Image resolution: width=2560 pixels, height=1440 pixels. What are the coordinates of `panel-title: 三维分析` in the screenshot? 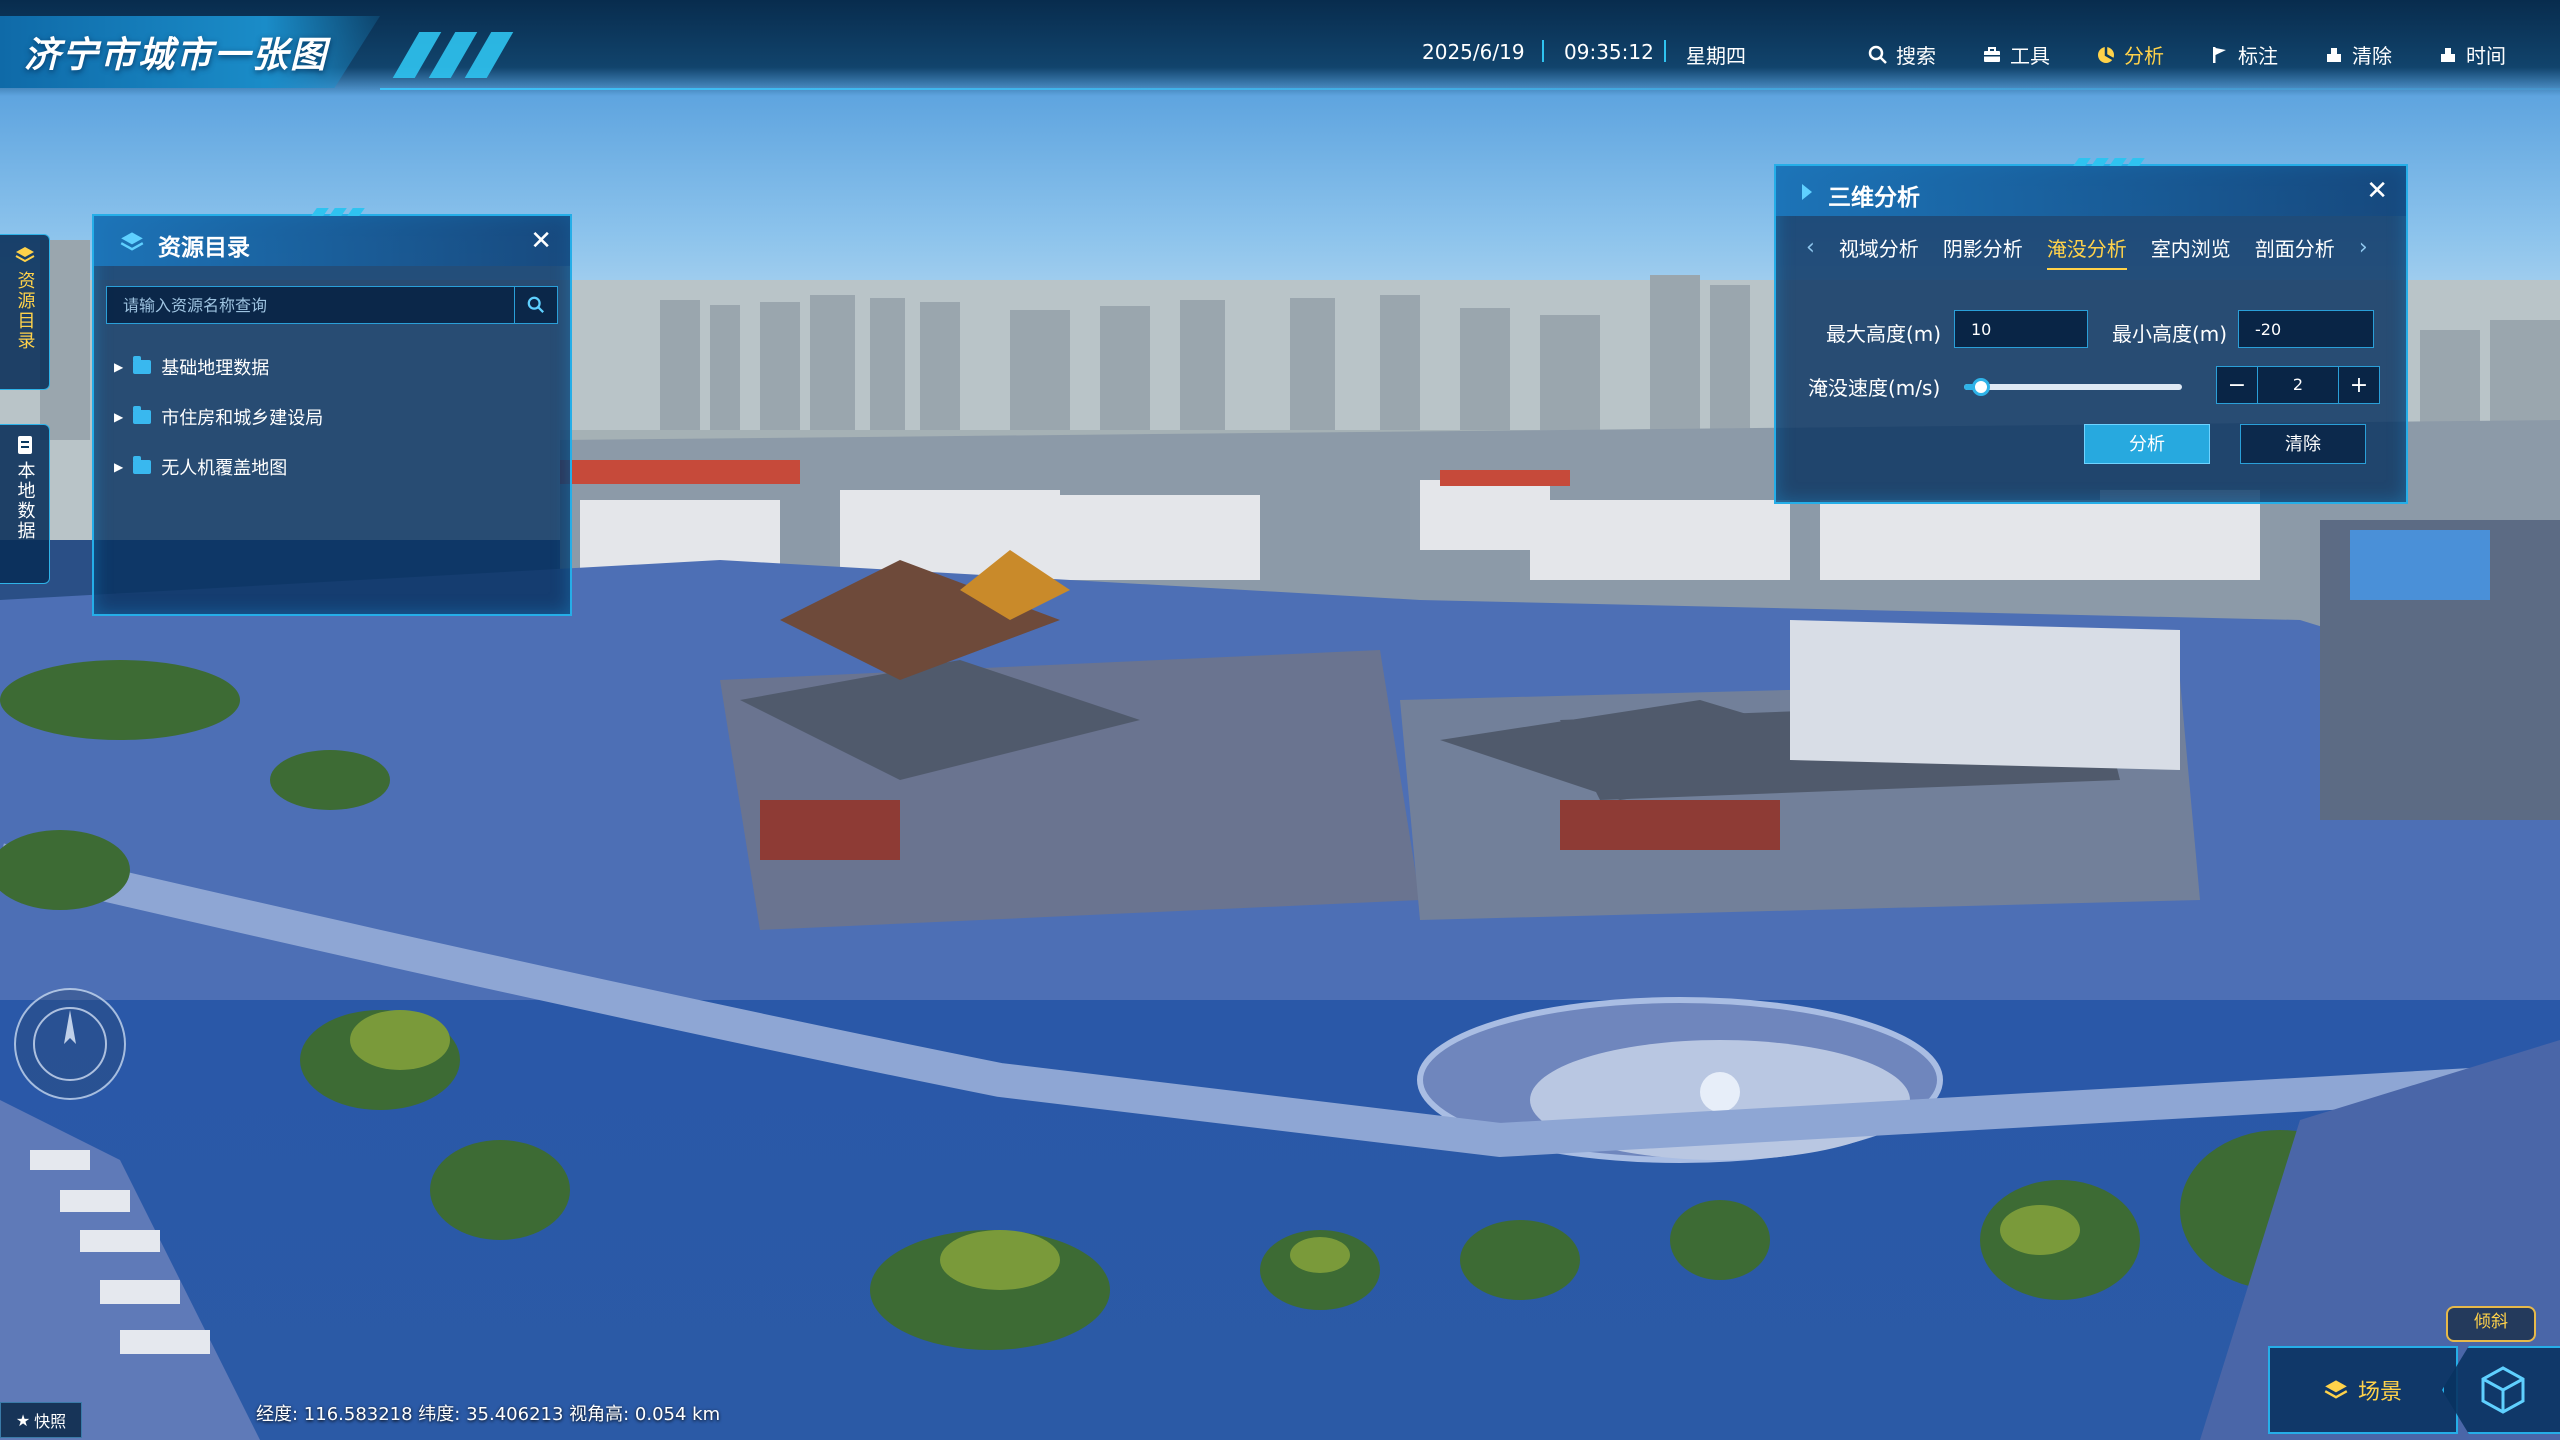 It's located at (1874, 198).